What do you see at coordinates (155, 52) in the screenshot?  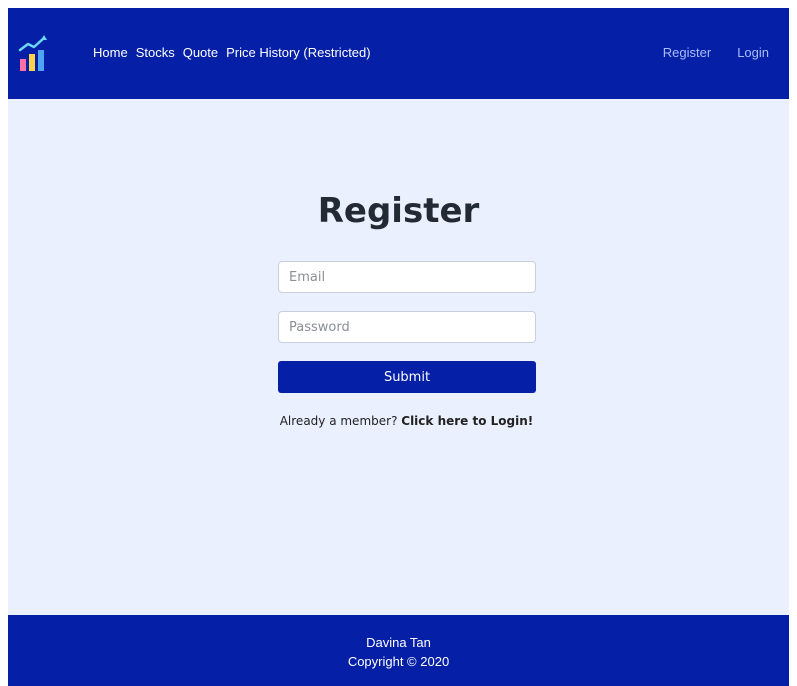 I see `nav-stocks-link: Stocks` at bounding box center [155, 52].